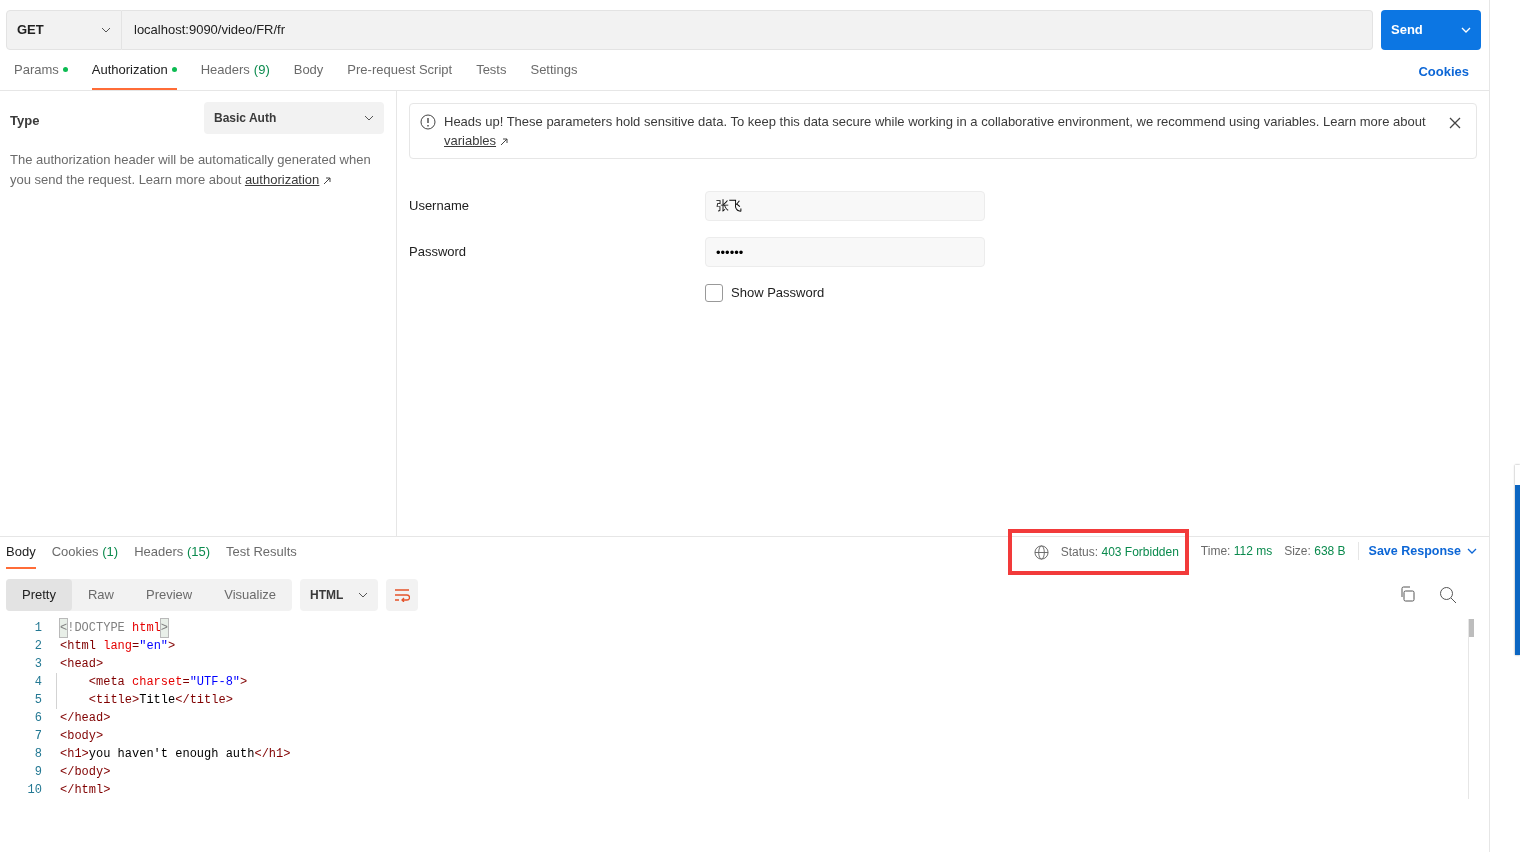 Image resolution: width=1520 pixels, height=852 pixels. I want to click on status-text: Status: 403 Forbidden, so click(1119, 552).